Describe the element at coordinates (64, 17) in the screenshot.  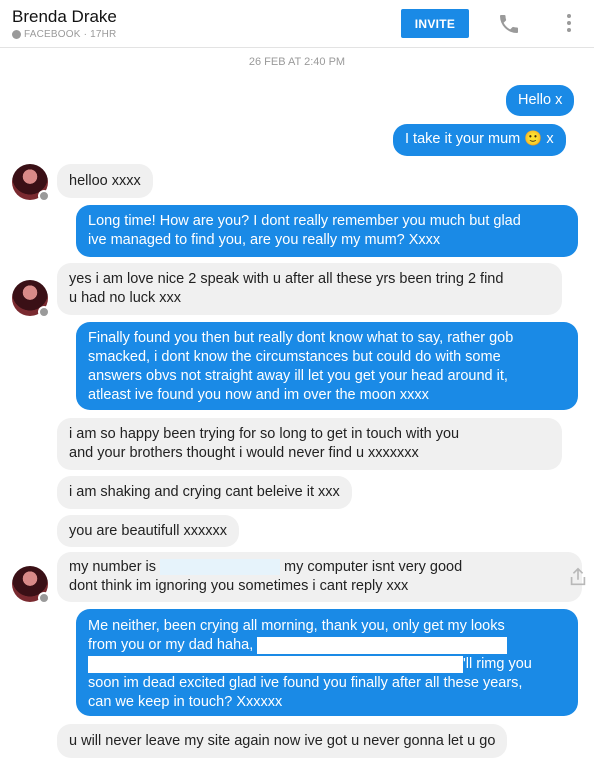
I see `contact-name: Brenda Drake` at that location.